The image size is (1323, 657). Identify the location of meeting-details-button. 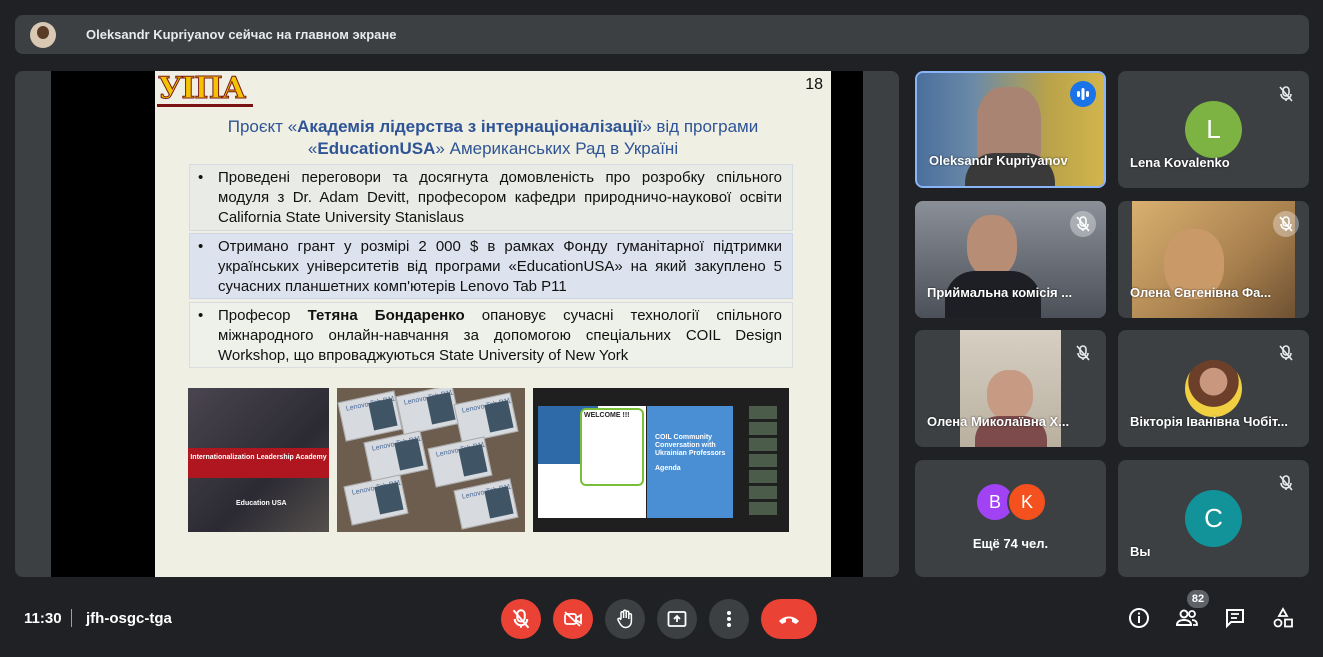
(1139, 618).